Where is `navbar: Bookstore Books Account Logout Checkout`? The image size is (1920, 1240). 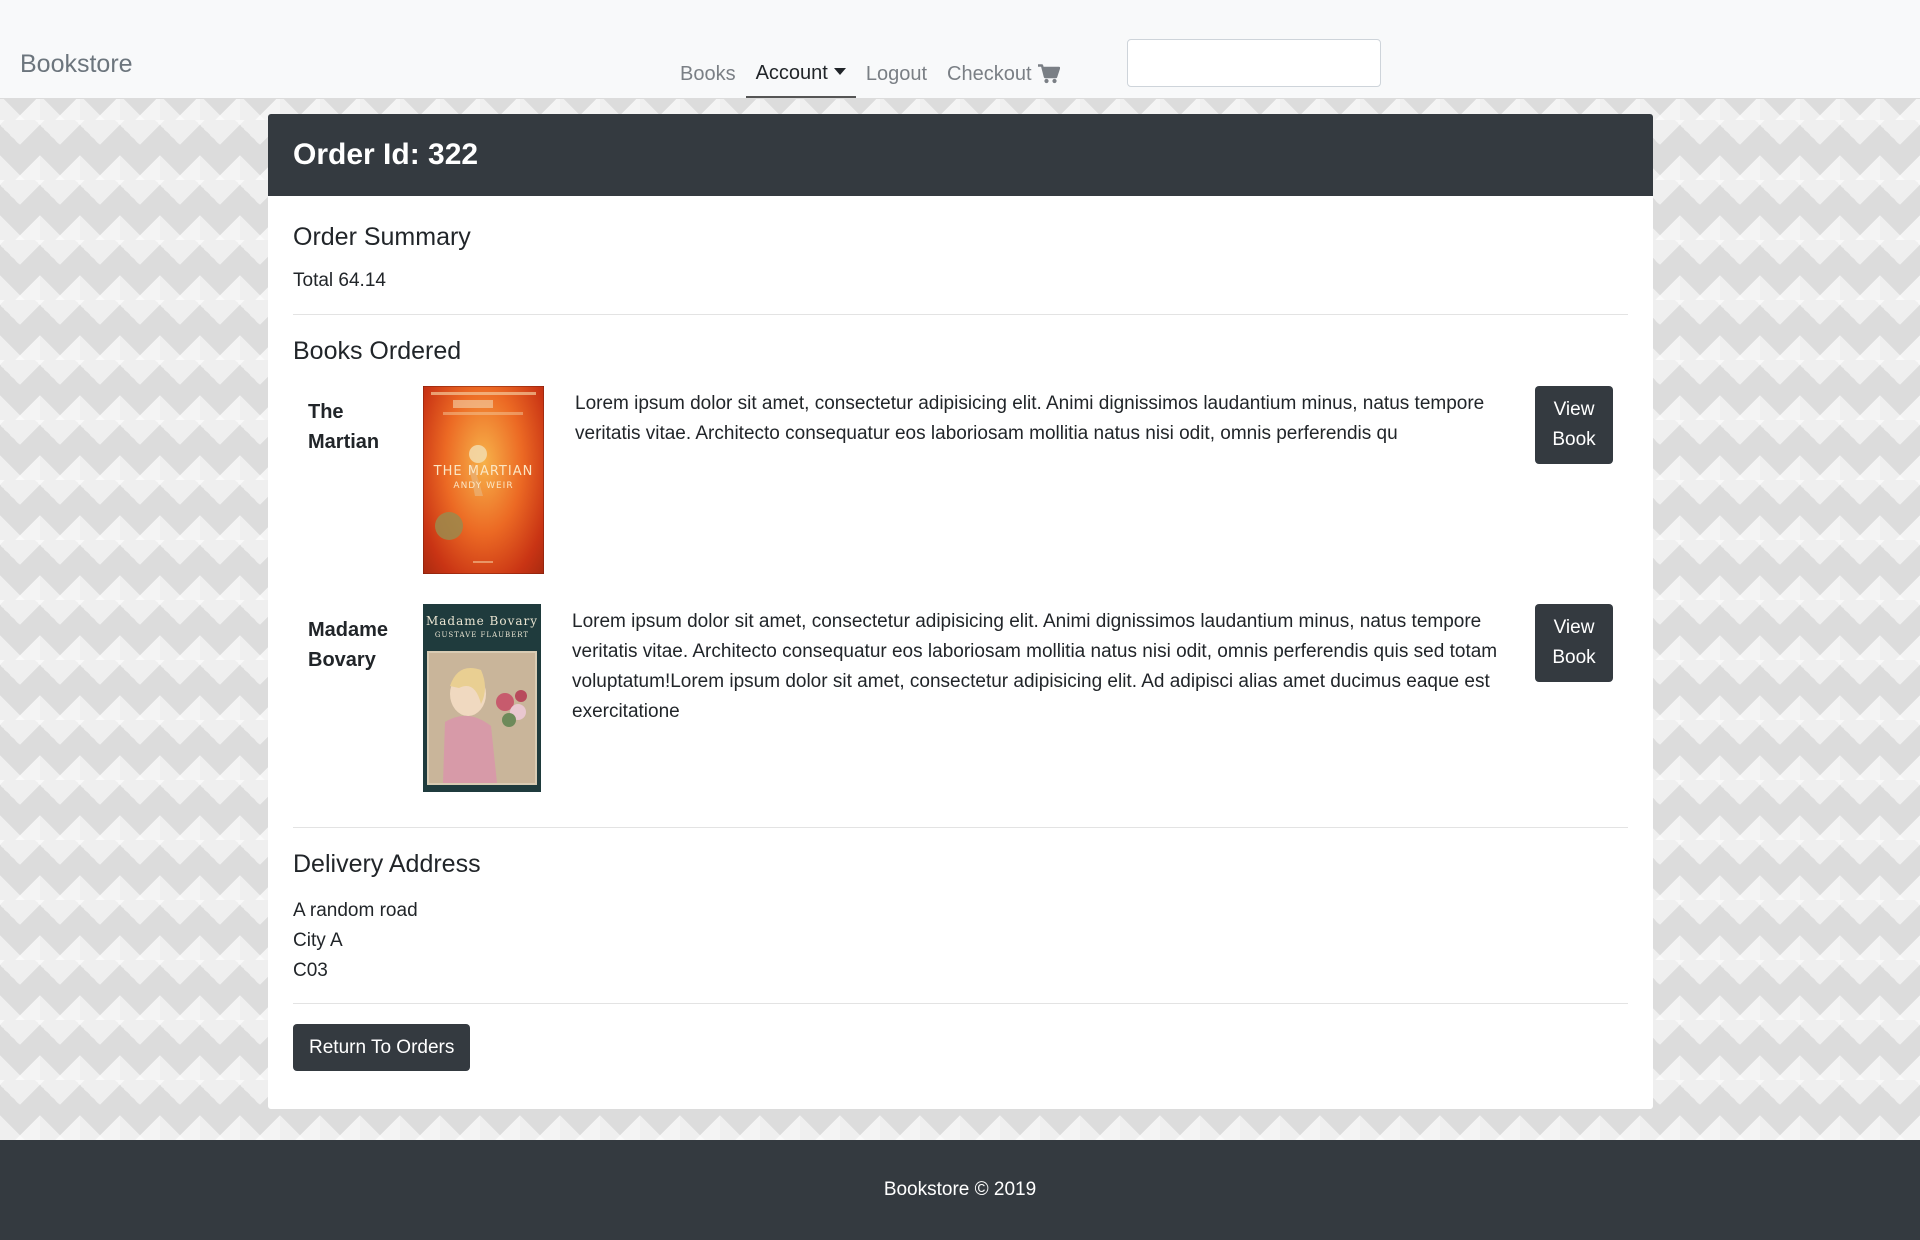 navbar: Bookstore Books Account Logout Checkout is located at coordinates (960, 49).